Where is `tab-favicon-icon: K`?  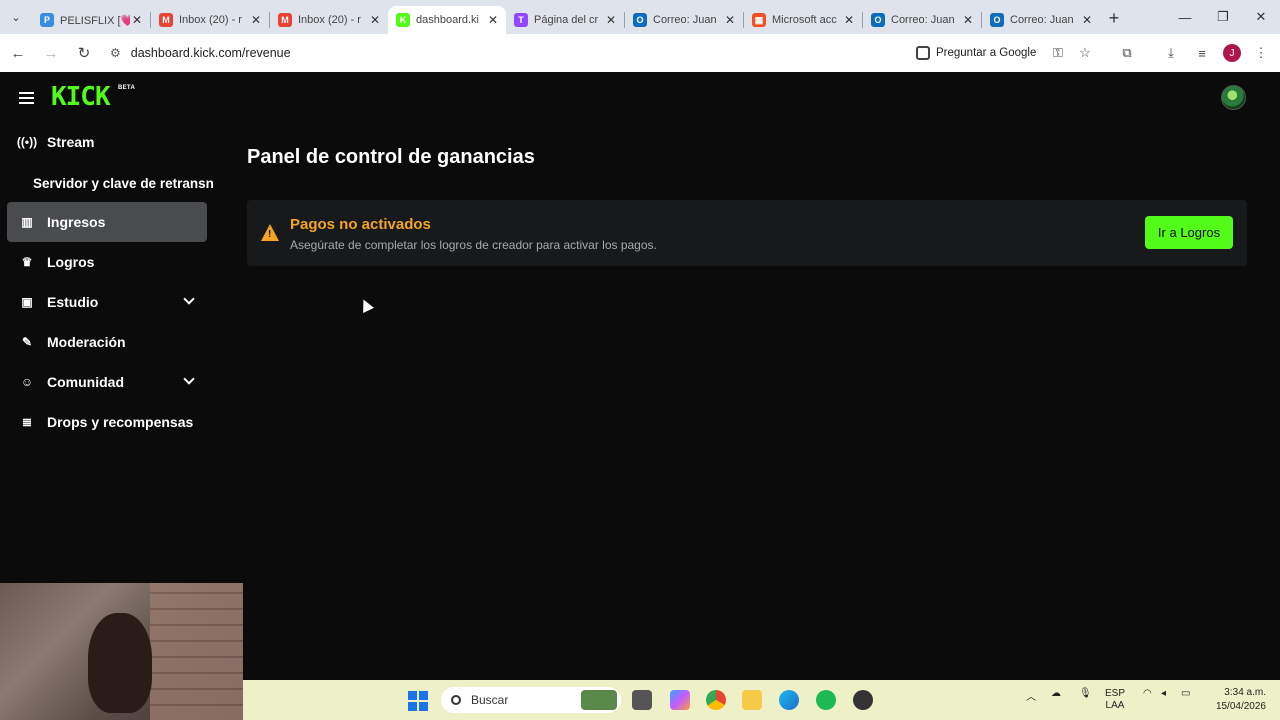 tab-favicon-icon: K is located at coordinates (403, 20).